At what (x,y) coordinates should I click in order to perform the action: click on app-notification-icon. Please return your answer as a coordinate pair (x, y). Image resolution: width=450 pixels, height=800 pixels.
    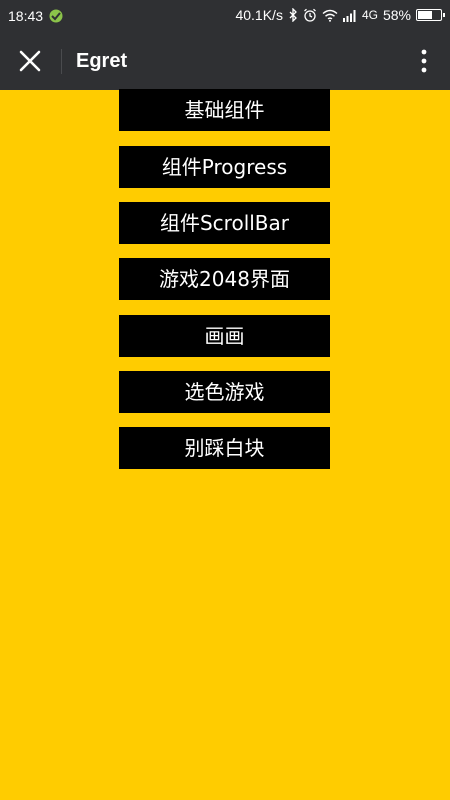
    Looking at the image, I should click on (56, 16).